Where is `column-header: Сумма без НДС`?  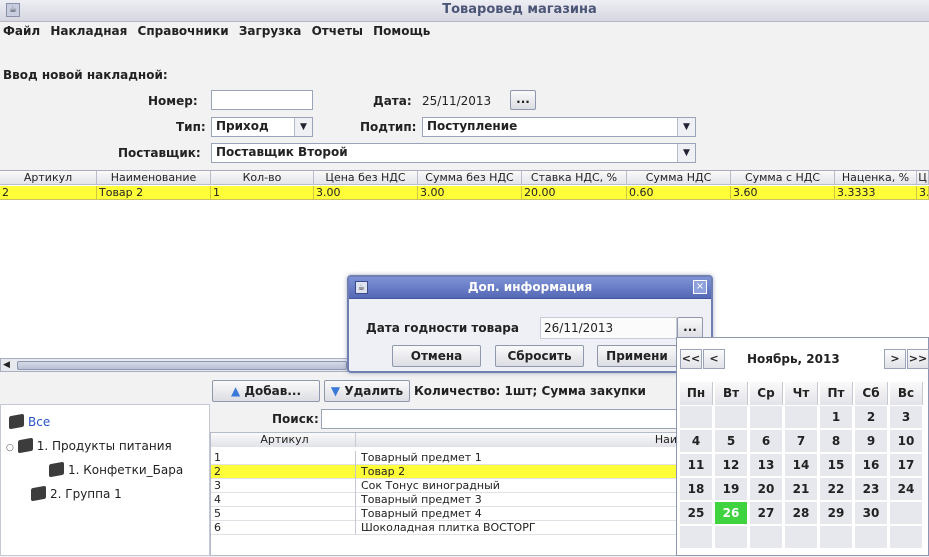 column-header: Сумма без НДС is located at coordinates (470, 178).